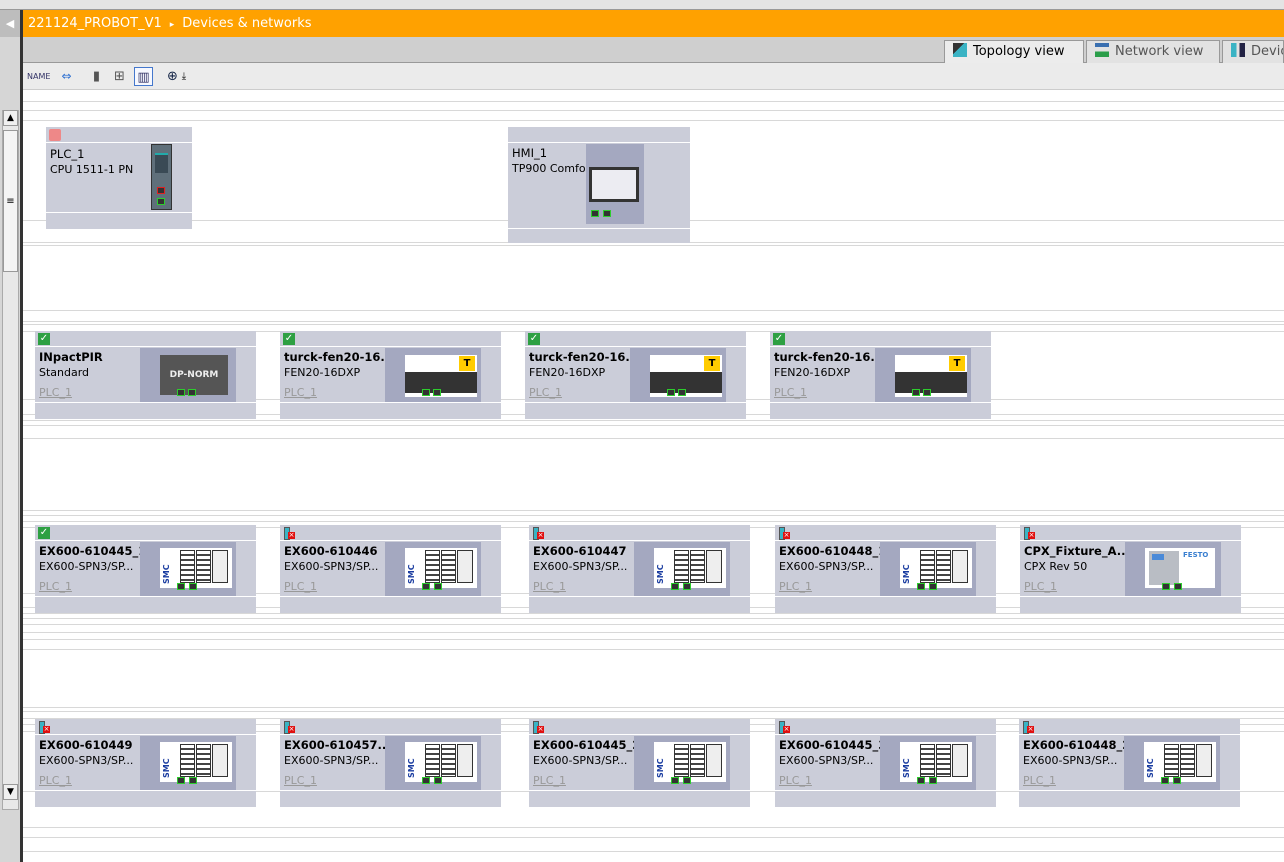  Describe the element at coordinates (390, 569) in the screenshot. I see `device-card: EX600-610446 EX600-SPN3/SP... PLC_1 SMC` at that location.